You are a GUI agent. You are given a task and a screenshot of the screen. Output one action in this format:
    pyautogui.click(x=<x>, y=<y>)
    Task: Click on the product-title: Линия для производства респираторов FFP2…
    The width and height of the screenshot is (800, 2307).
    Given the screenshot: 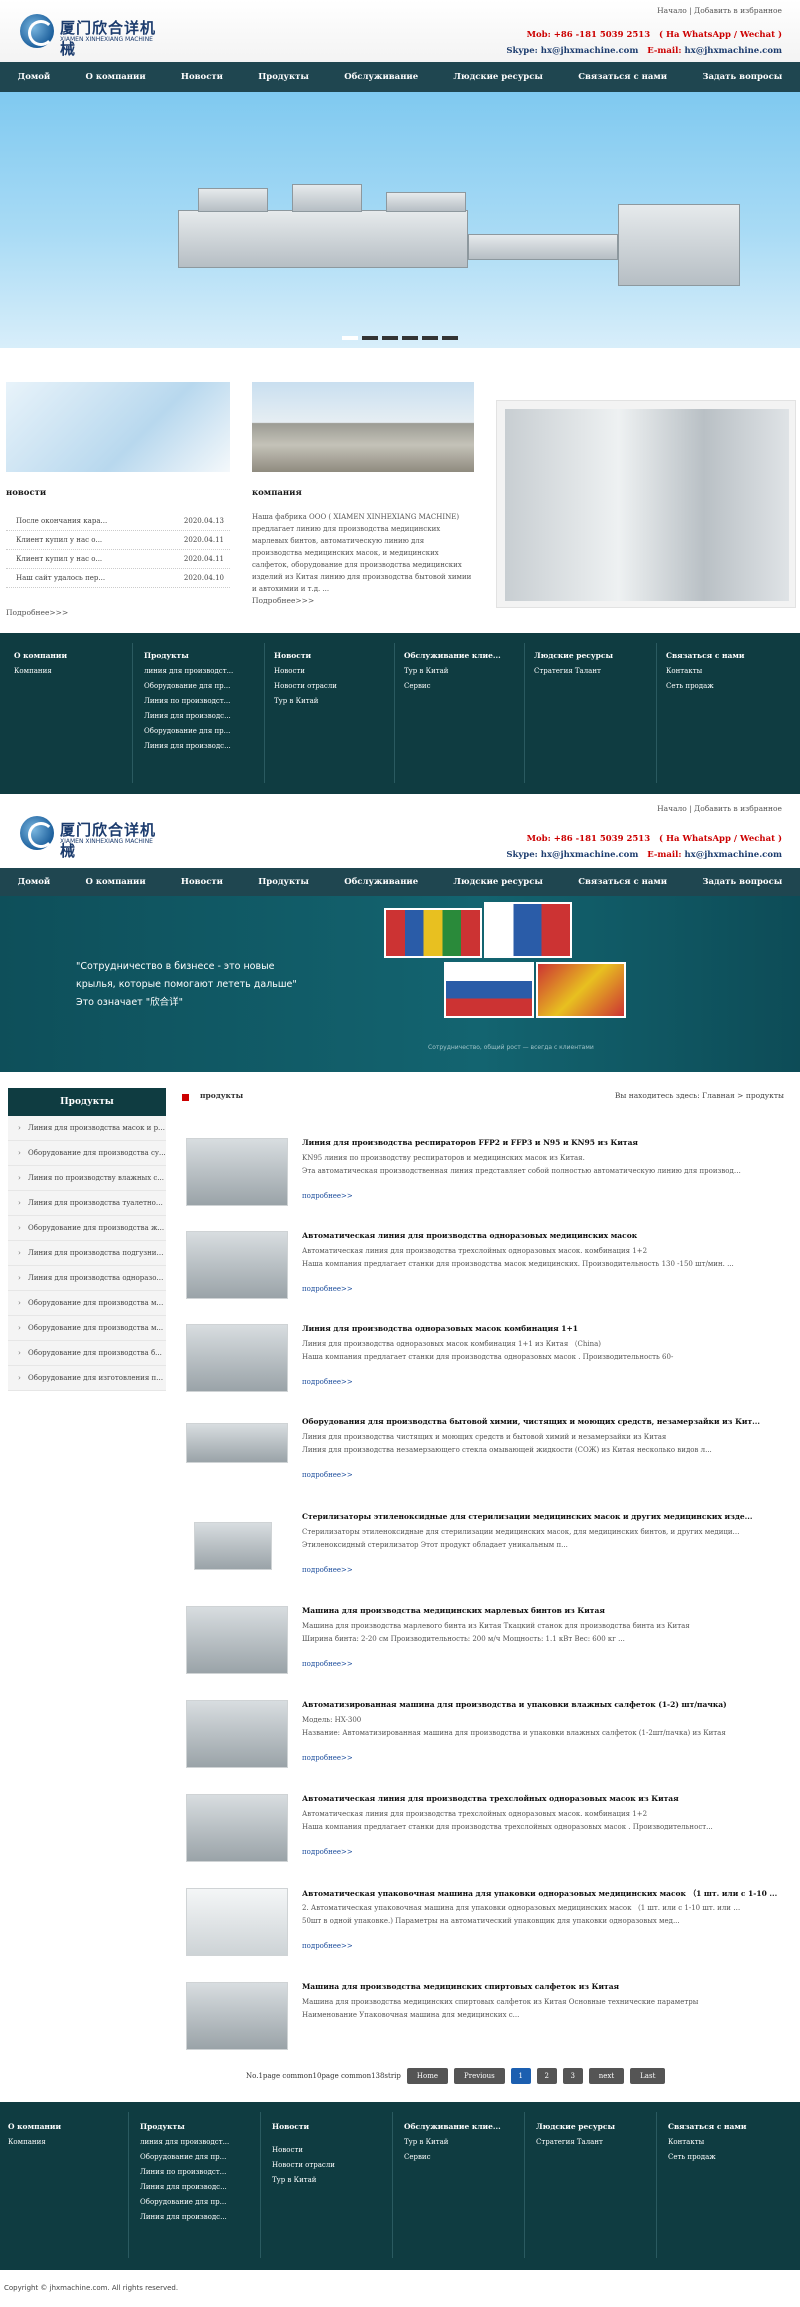 What is the action you would take?
    pyautogui.click(x=470, y=1142)
    